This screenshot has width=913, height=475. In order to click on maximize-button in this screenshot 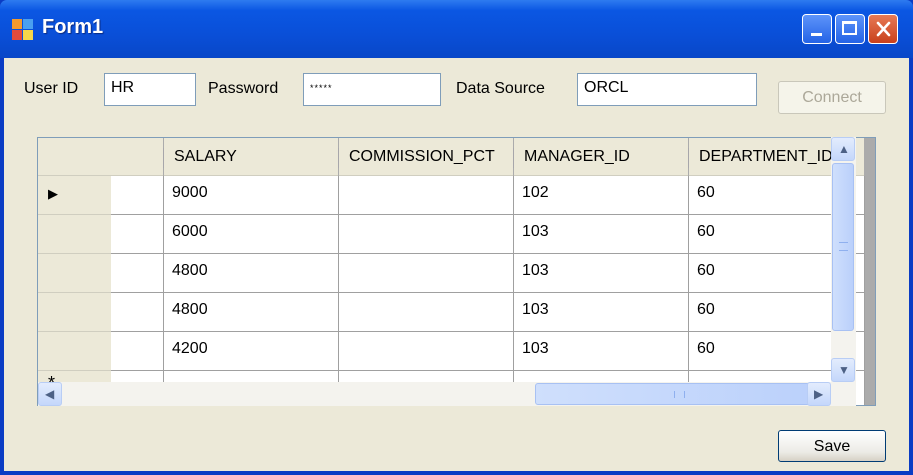, I will do `click(850, 29)`.